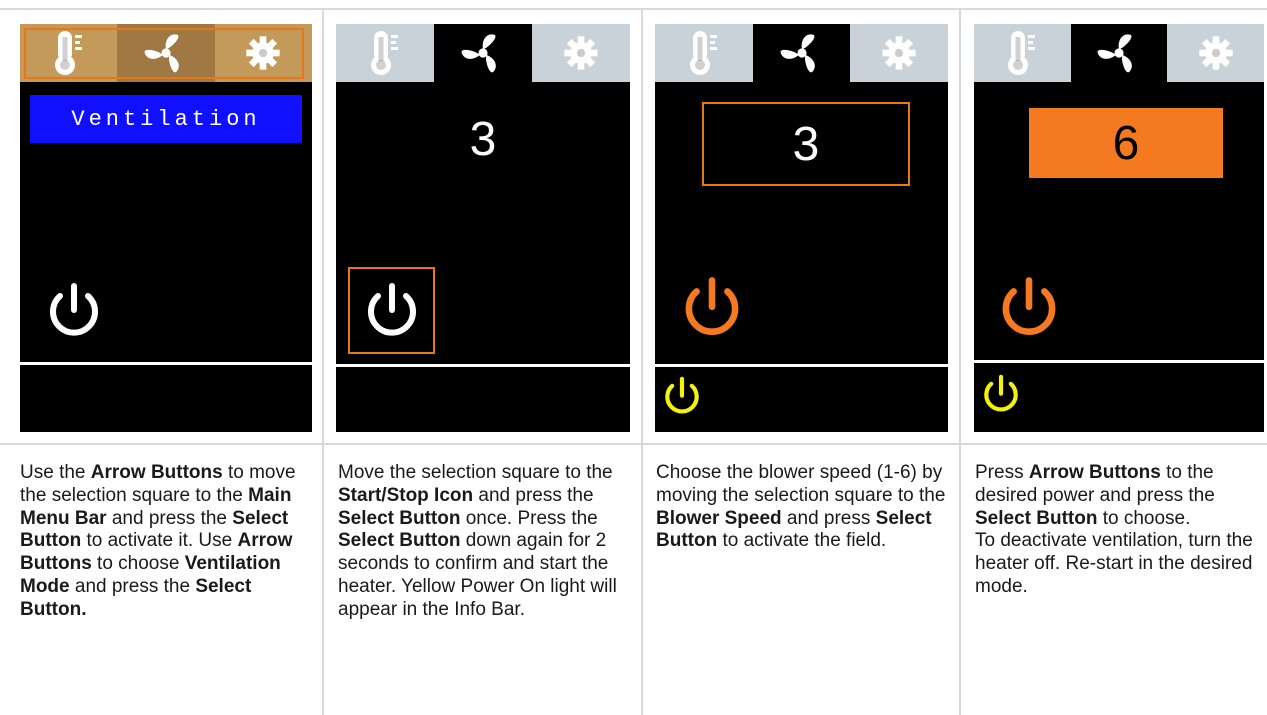  What do you see at coordinates (633, 9) in the screenshot?
I see `table-top-border` at bounding box center [633, 9].